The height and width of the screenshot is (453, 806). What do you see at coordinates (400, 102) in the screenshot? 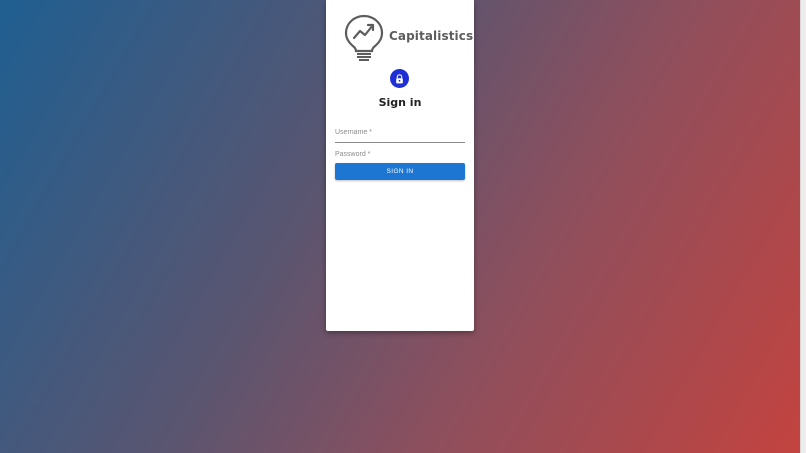
I see `page-title: Sign in` at bounding box center [400, 102].